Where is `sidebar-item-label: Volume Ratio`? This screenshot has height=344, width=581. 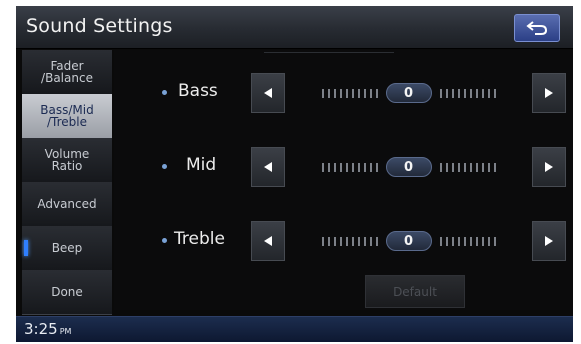 sidebar-item-label: Volume Ratio is located at coordinates (67, 160).